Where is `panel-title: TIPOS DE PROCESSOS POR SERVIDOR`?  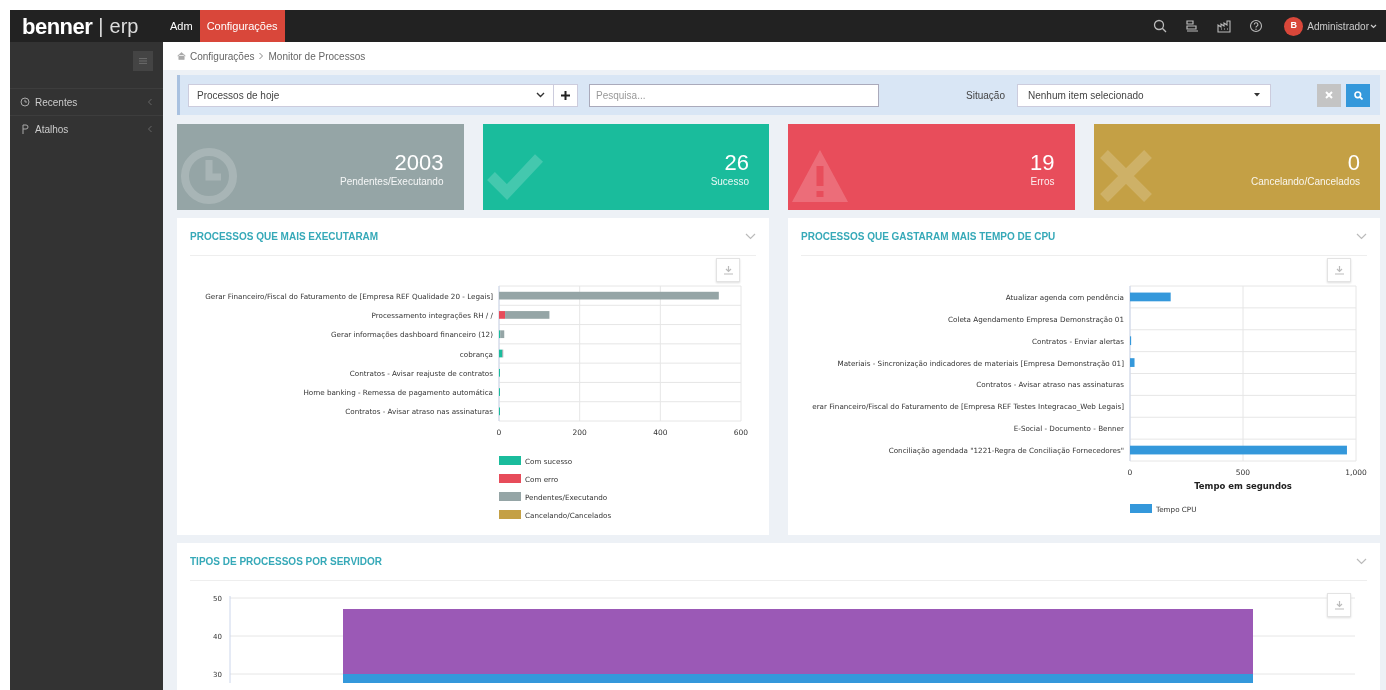 panel-title: TIPOS DE PROCESSOS POR SERVIDOR is located at coordinates (286, 562).